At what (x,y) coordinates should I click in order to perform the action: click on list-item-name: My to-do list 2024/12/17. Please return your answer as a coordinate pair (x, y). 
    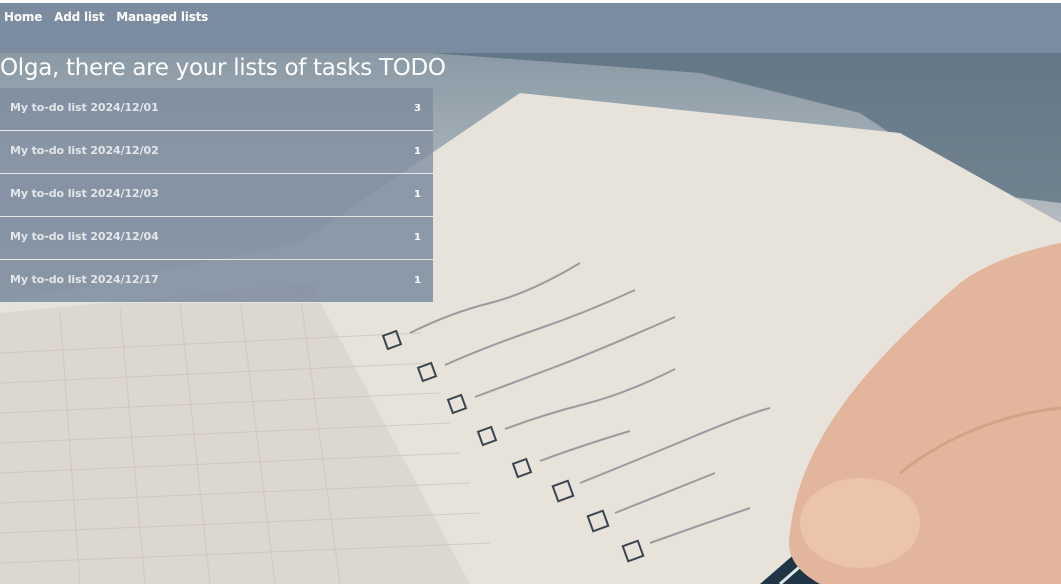
    Looking at the image, I should click on (84, 279).